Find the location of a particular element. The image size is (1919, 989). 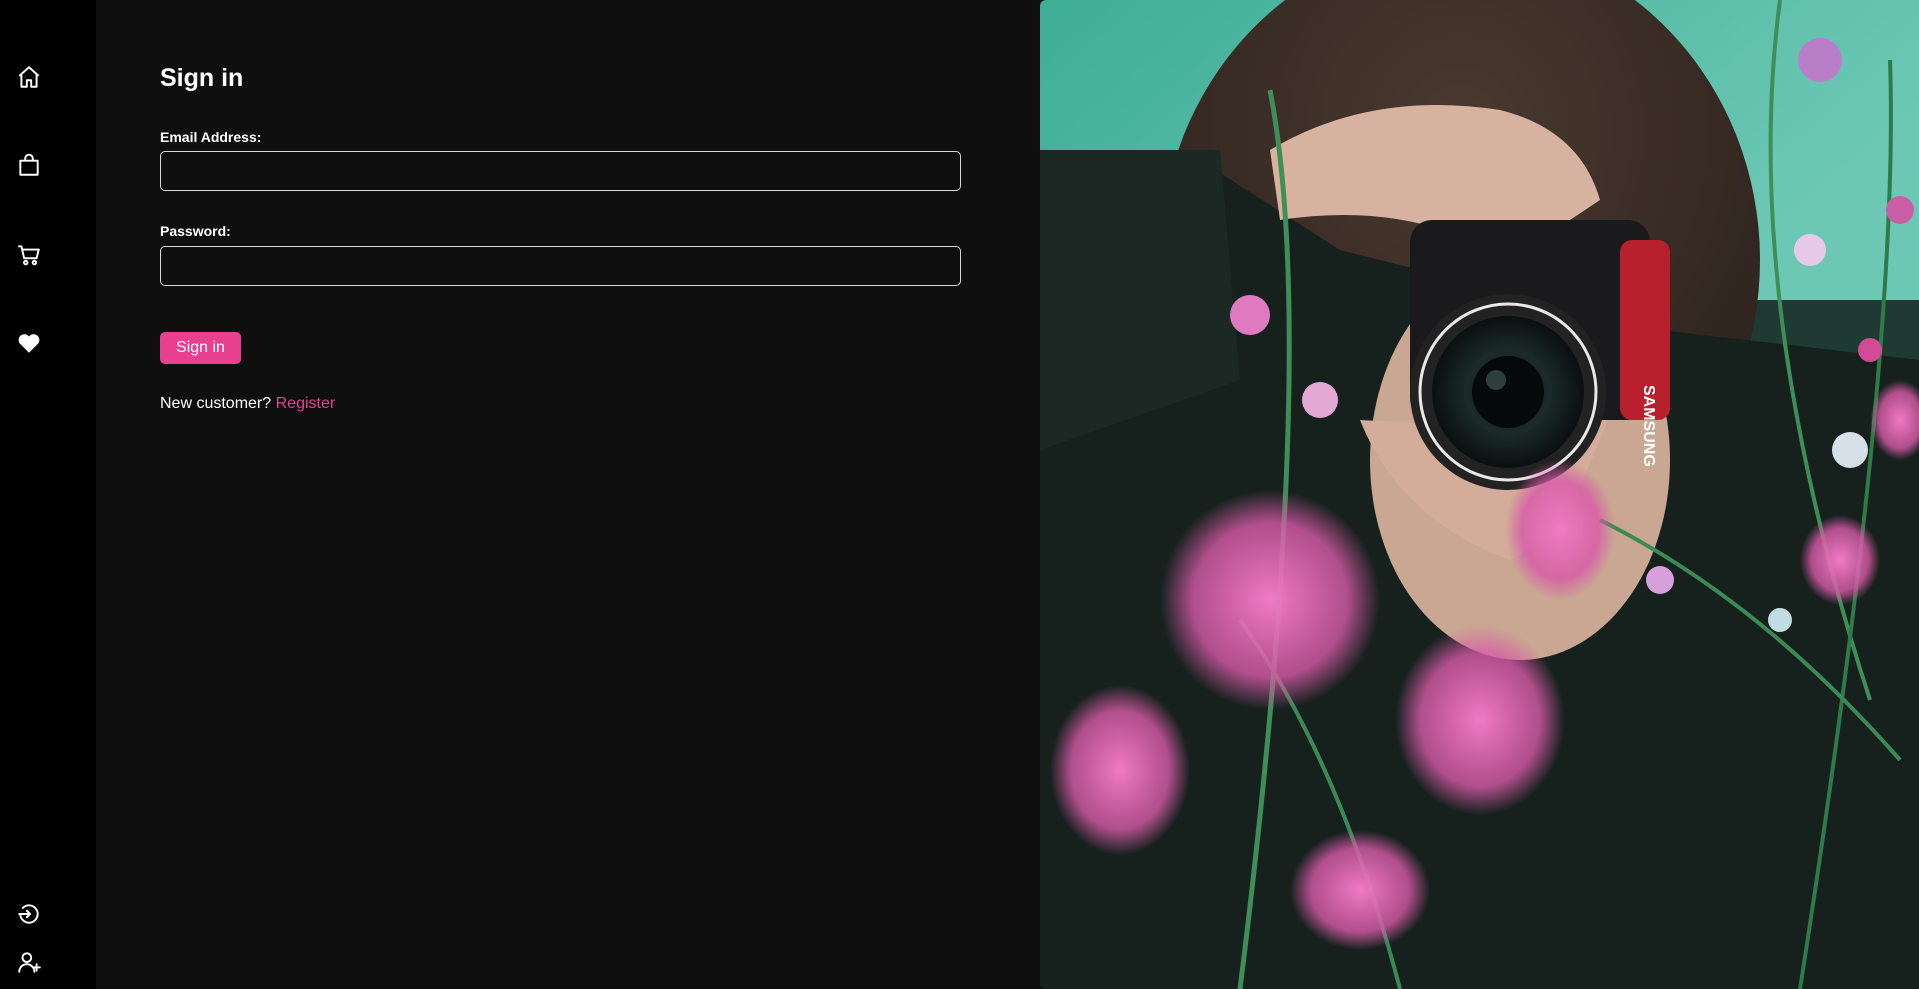

new-customer-text: New customer? is located at coordinates (216, 403).